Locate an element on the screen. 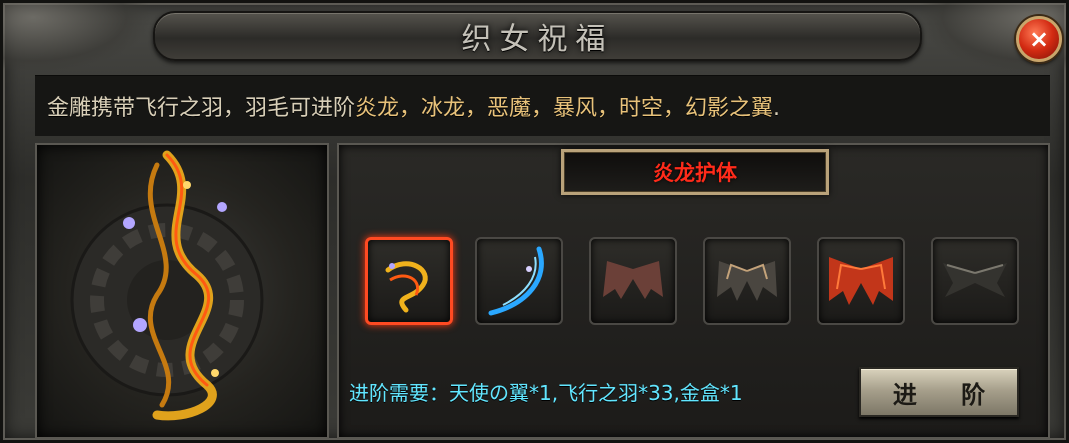 This screenshot has width=1069, height=443. phantom-wing-icon is located at coordinates (975, 280).